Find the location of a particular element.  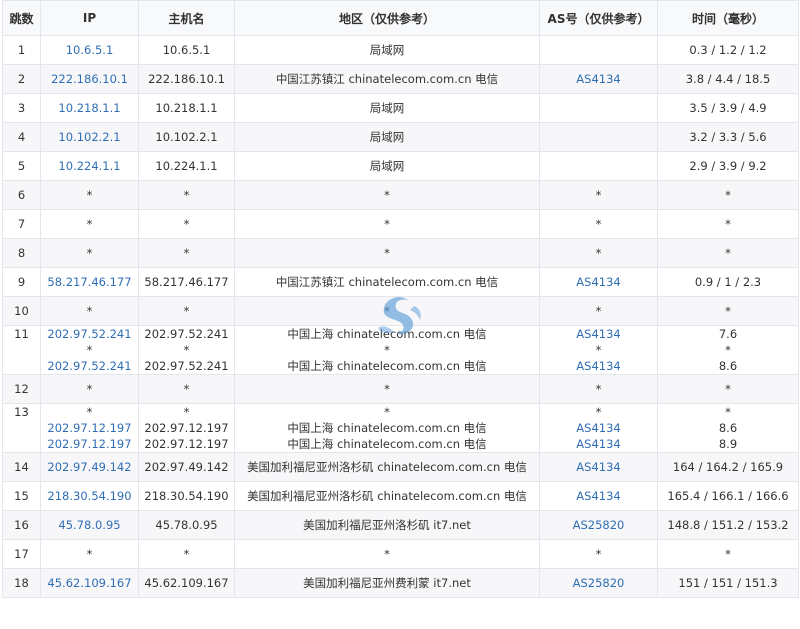

hostname-text: 10.102.2.1 is located at coordinates (186, 137).